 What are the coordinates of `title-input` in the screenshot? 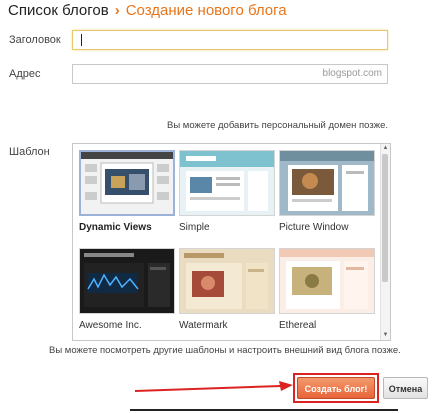 It's located at (230, 40).